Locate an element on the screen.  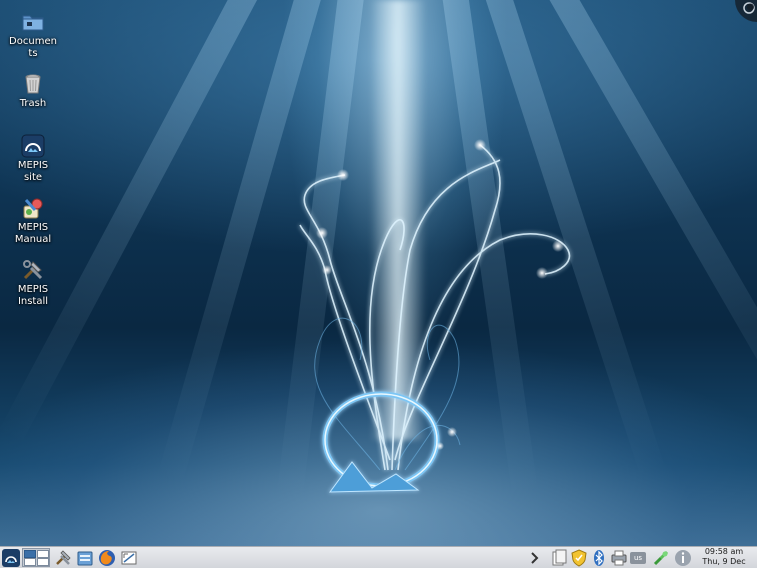
desktop-icon-label: MEPIS Install is located at coordinates (33, 295).